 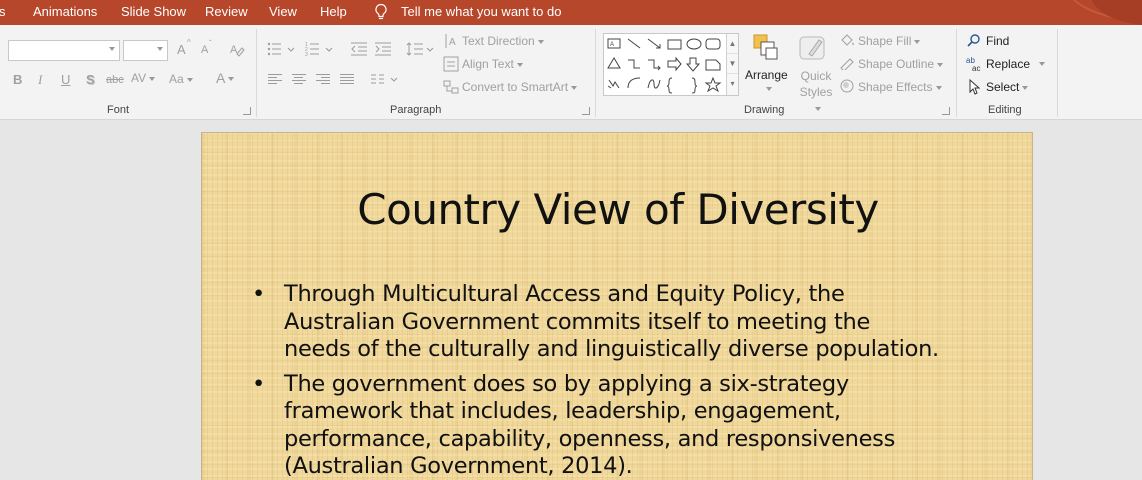 I want to click on bullet-line: (Australian Government, 2014)., so click(x=458, y=466).